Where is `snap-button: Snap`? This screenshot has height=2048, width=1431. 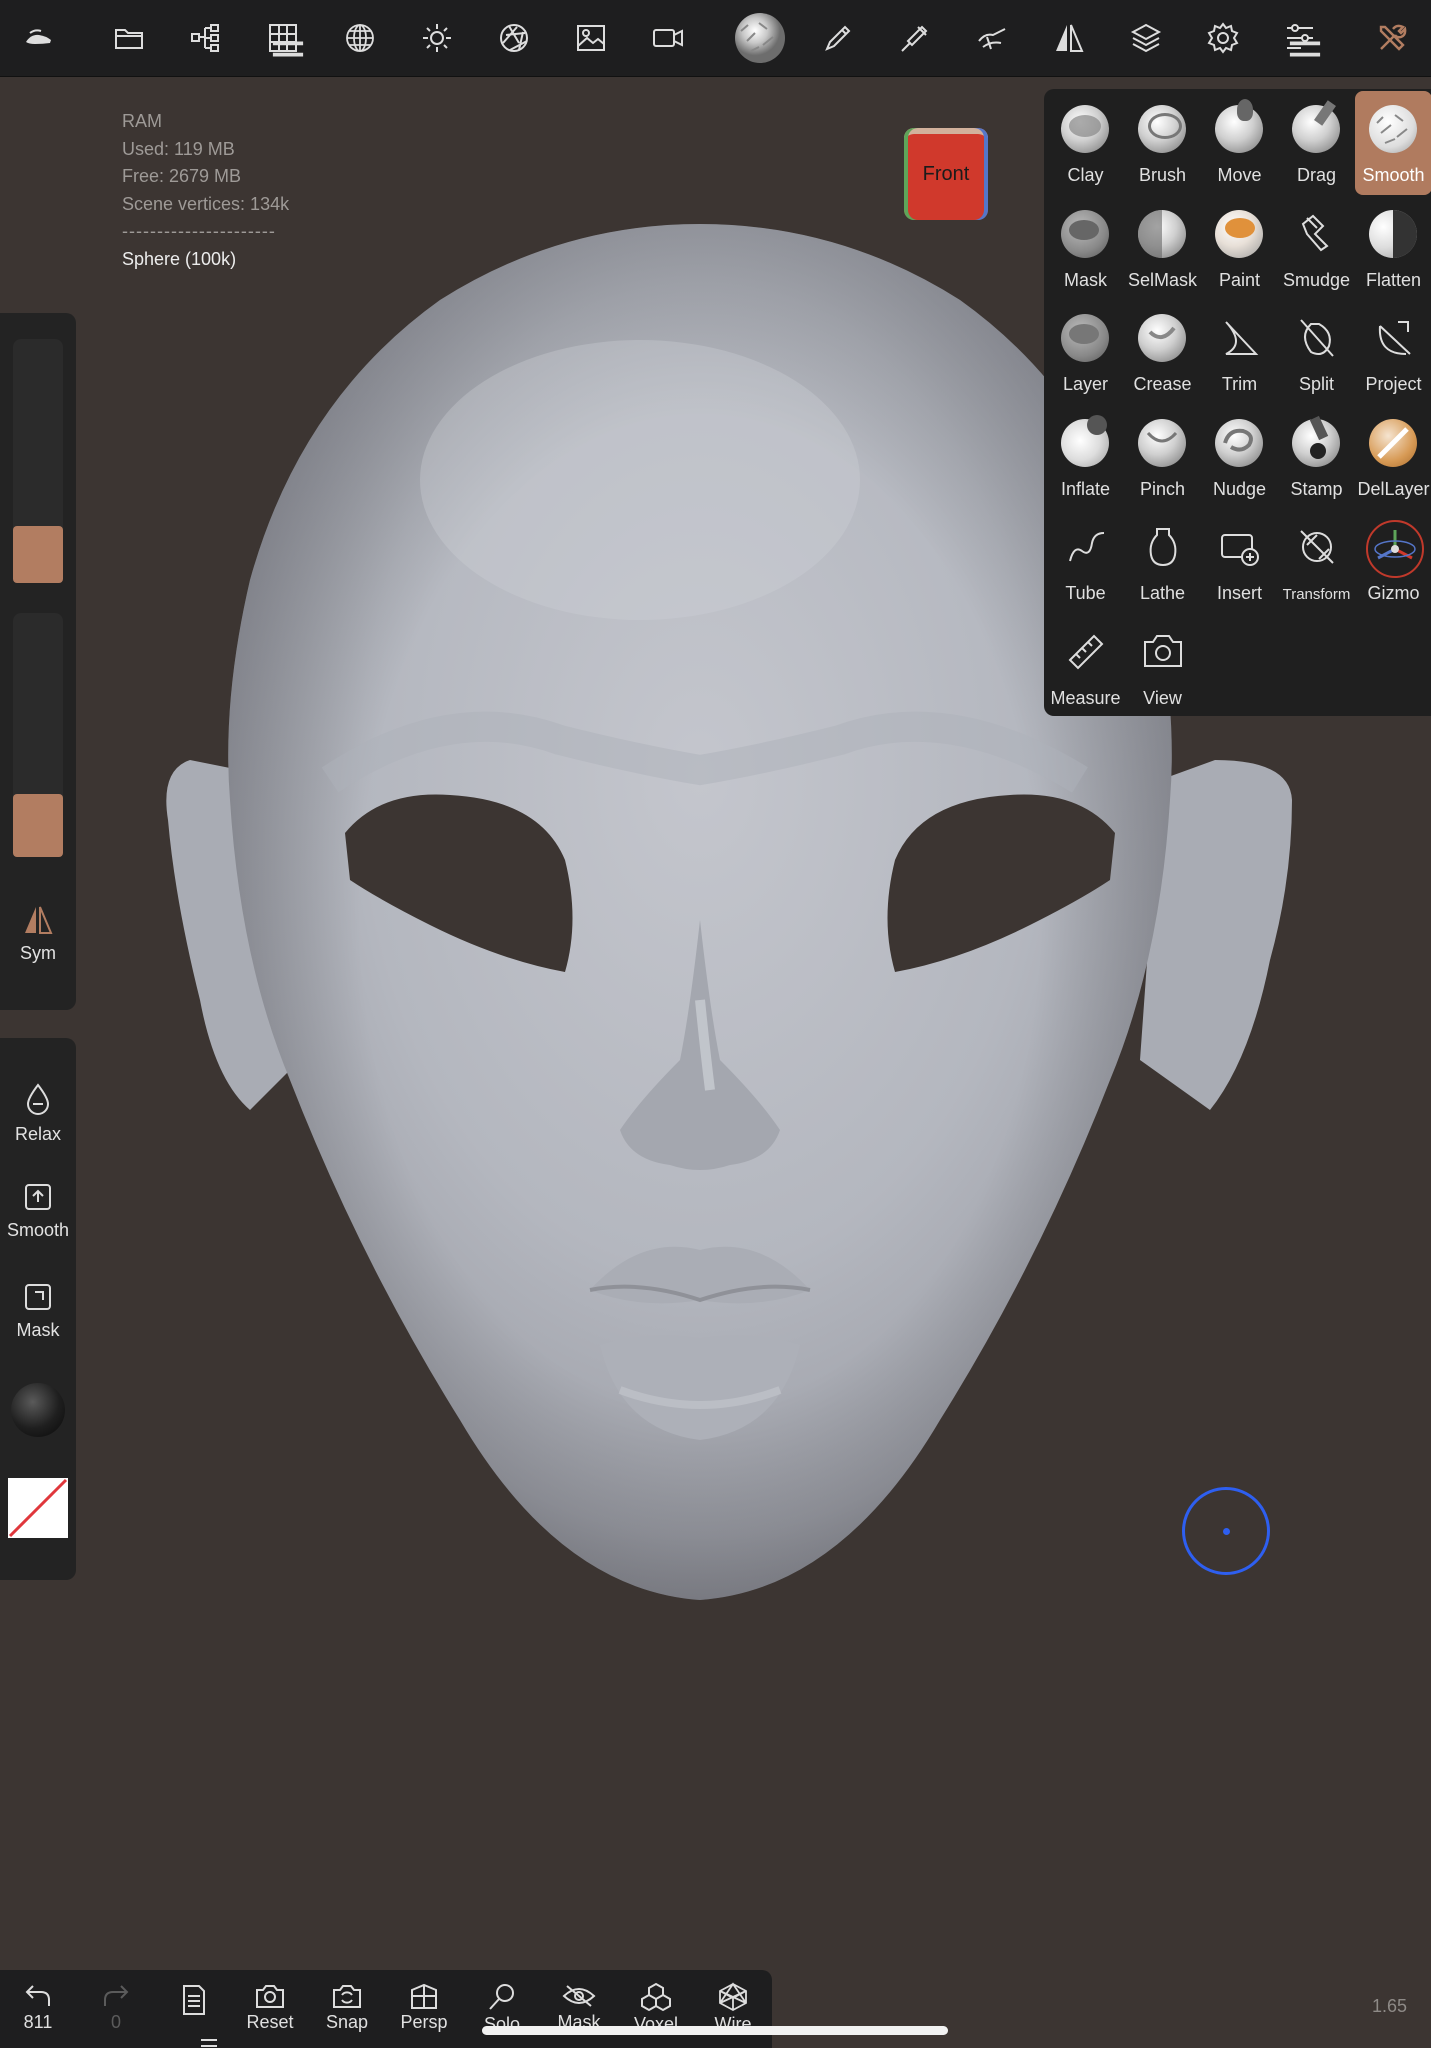 snap-button: Snap is located at coordinates (347, 2009).